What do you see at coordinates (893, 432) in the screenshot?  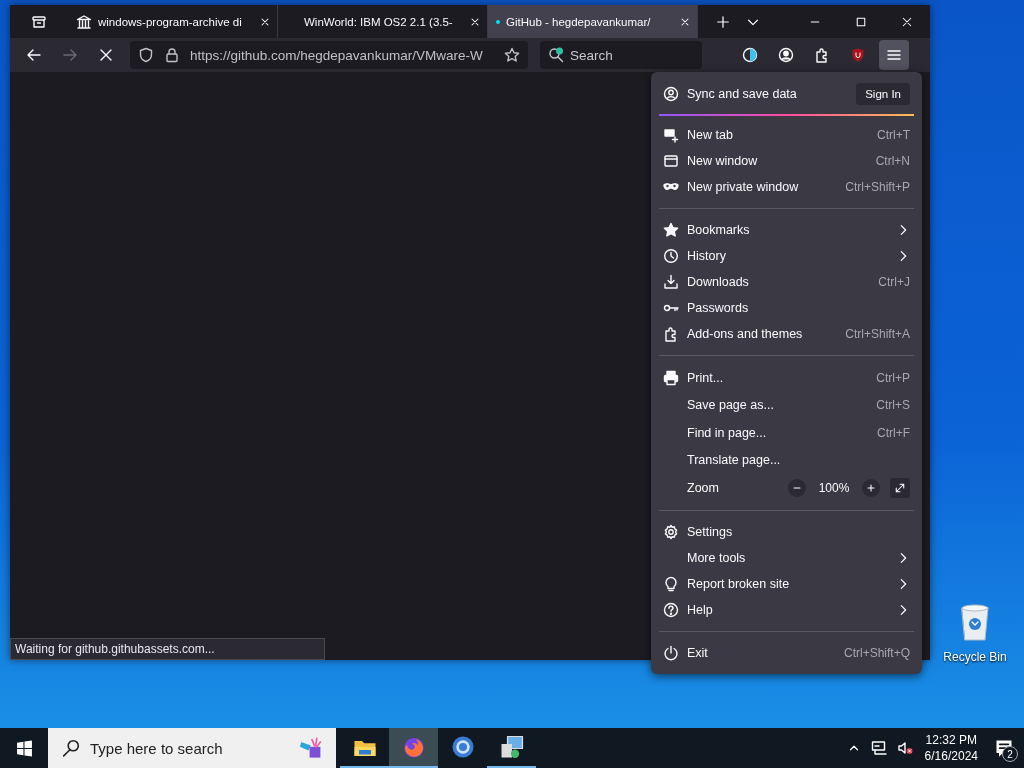 I see `shortcut-text: Ctrl+F` at bounding box center [893, 432].